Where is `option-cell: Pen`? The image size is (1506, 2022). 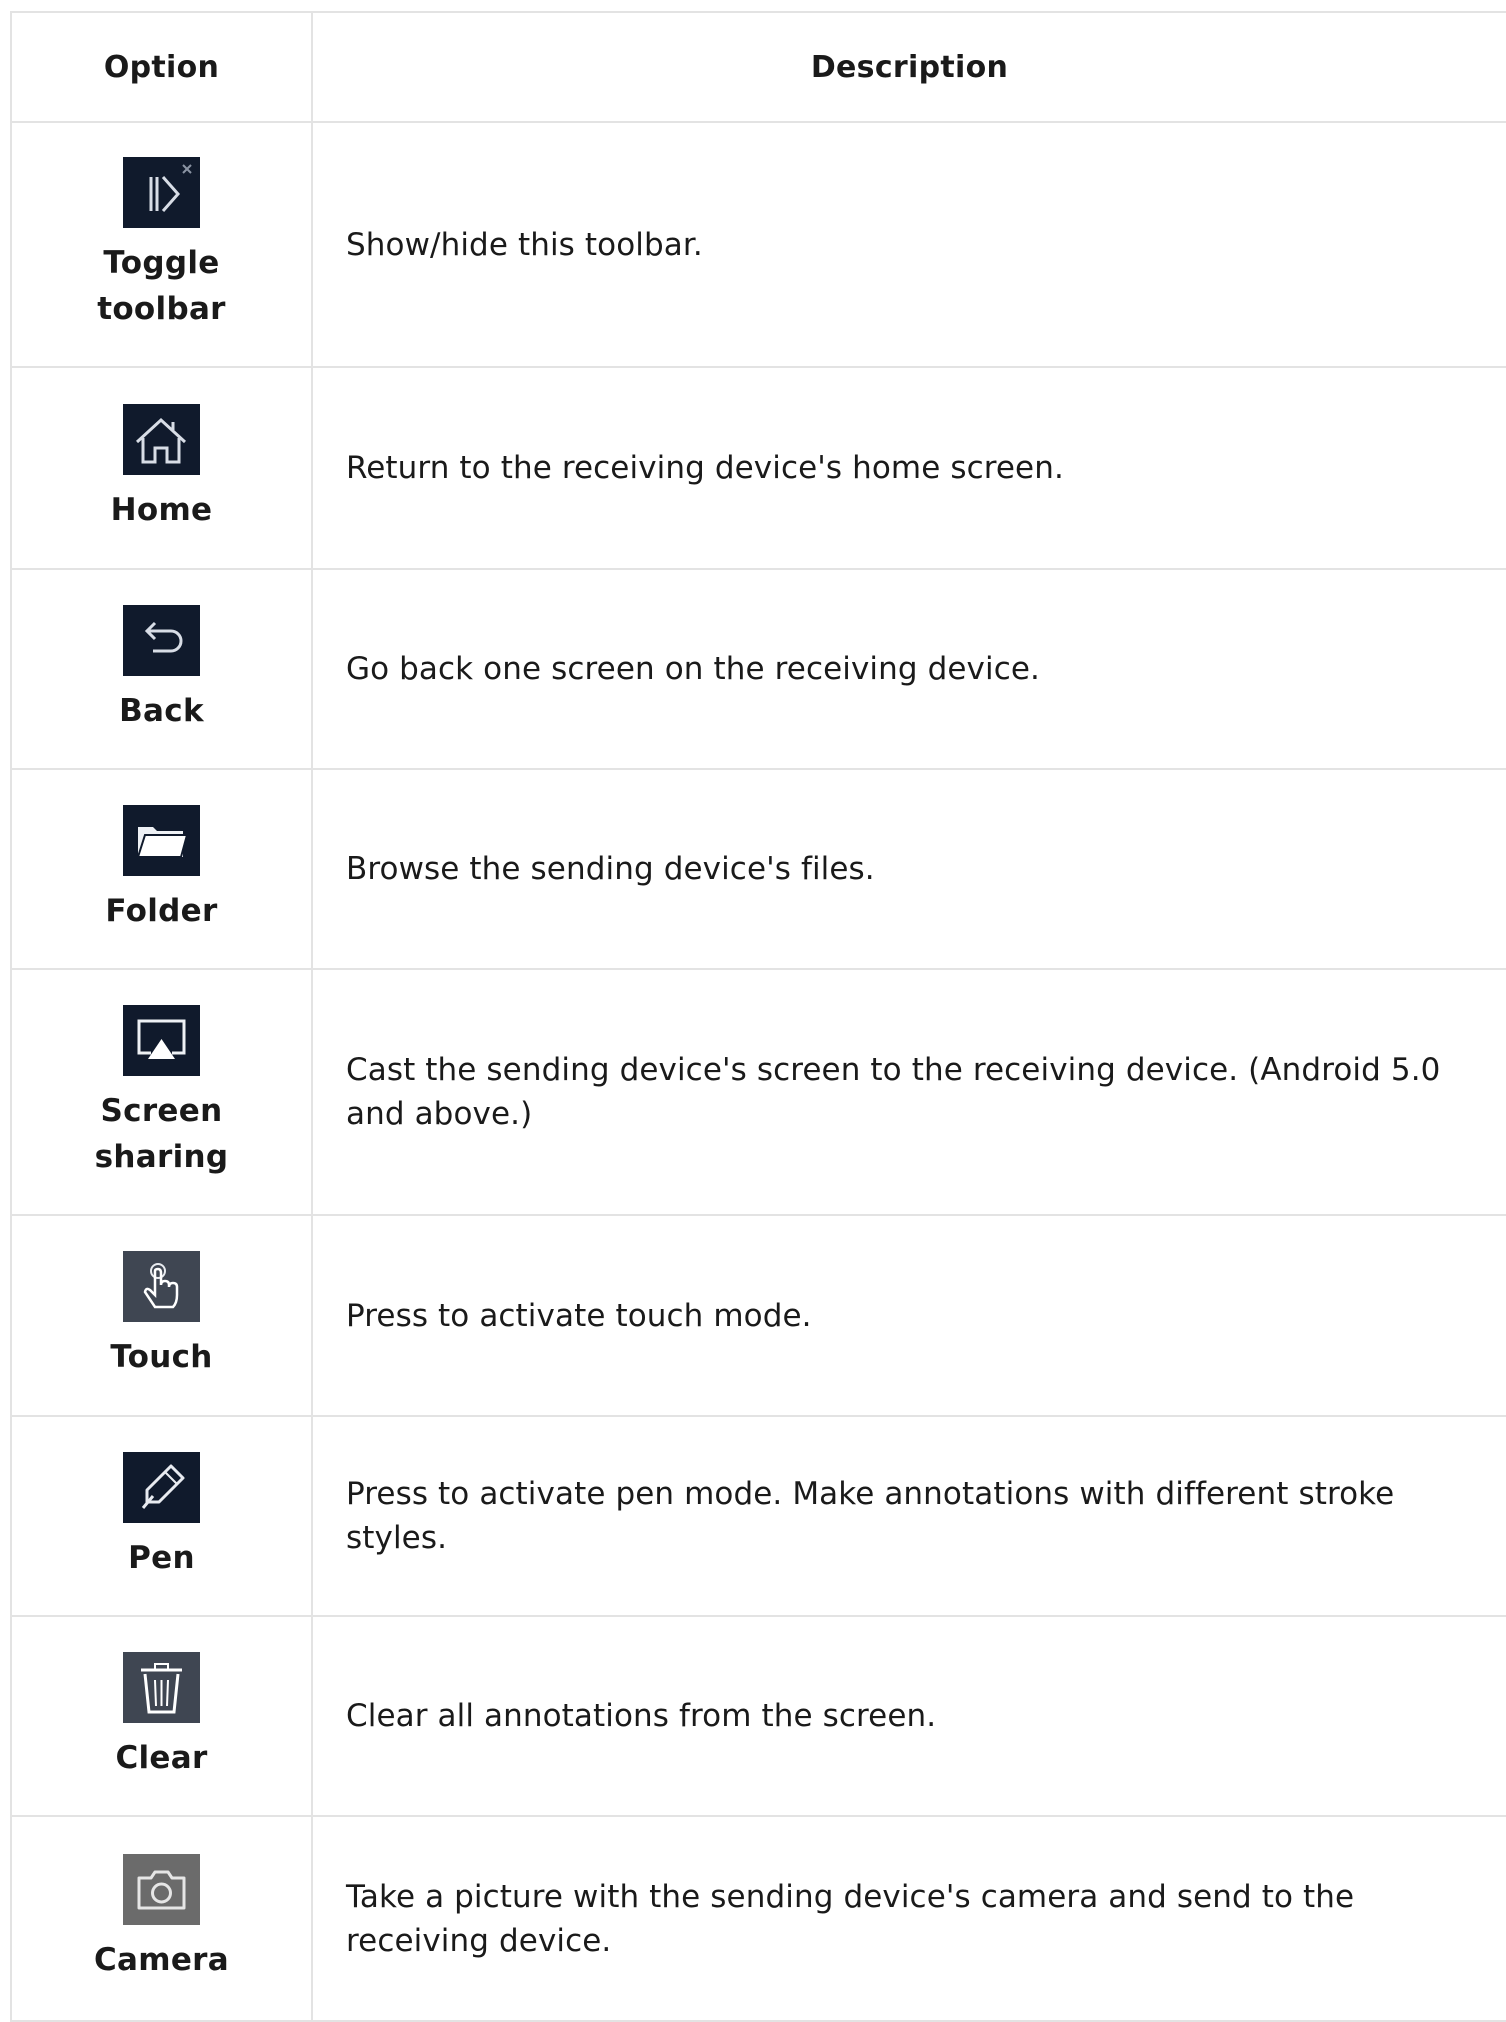 option-cell: Pen is located at coordinates (161, 1516).